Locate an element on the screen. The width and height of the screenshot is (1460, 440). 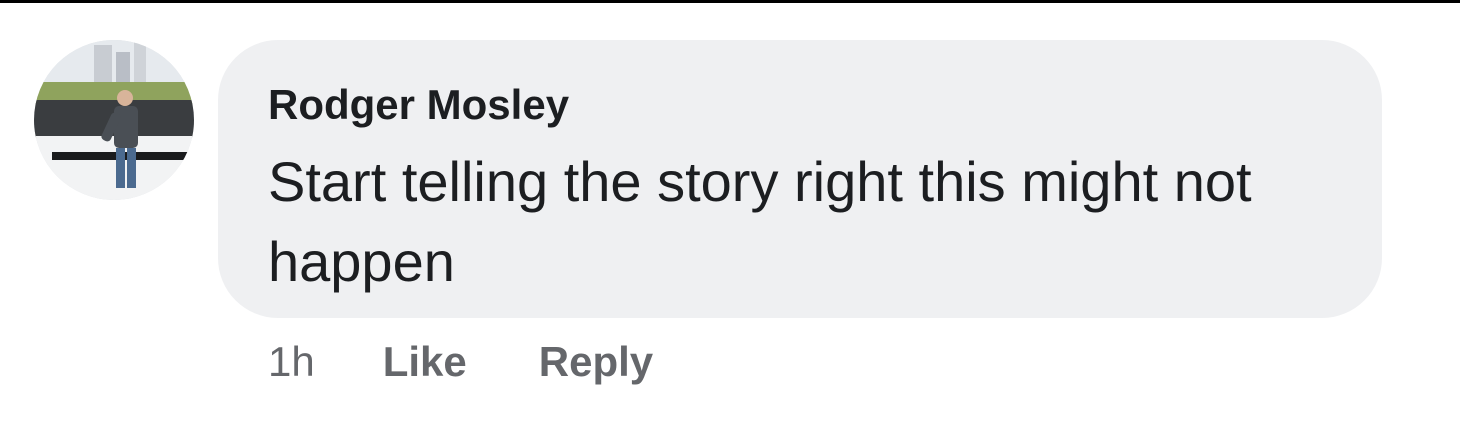
avatar-photo is located at coordinates (114, 120).